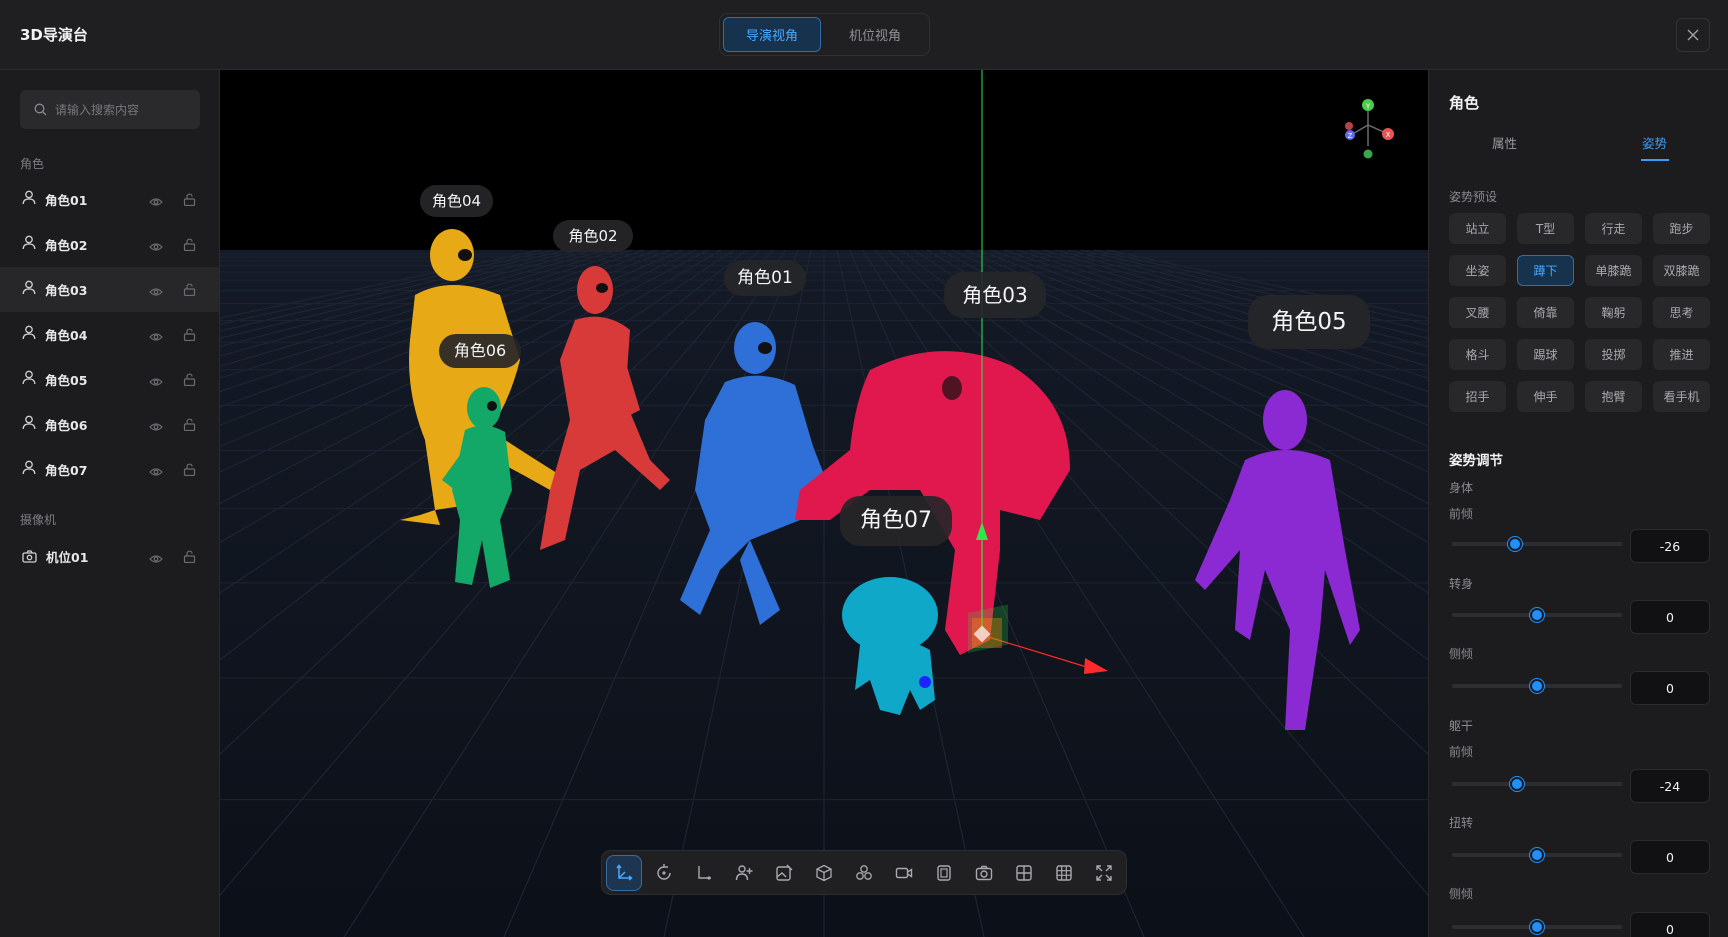 Image resolution: width=1728 pixels, height=937 pixels. I want to click on sidebar-item-character-05: 角色05, so click(109, 379).